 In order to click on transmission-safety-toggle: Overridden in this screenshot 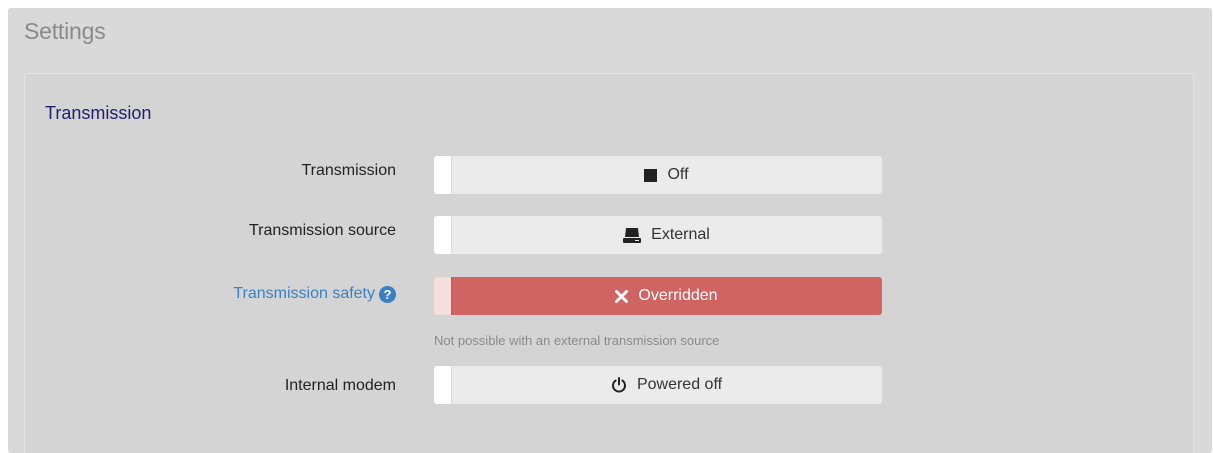, I will do `click(658, 296)`.